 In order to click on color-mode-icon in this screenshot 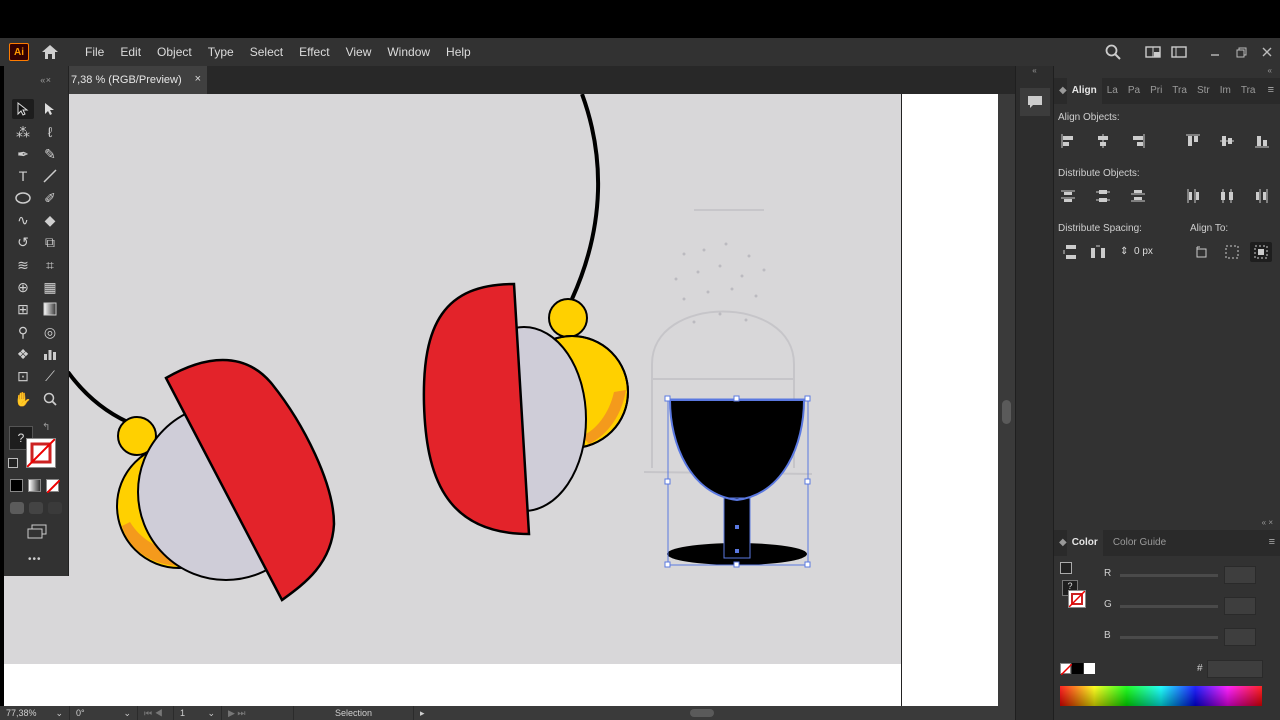, I will do `click(16, 485)`.